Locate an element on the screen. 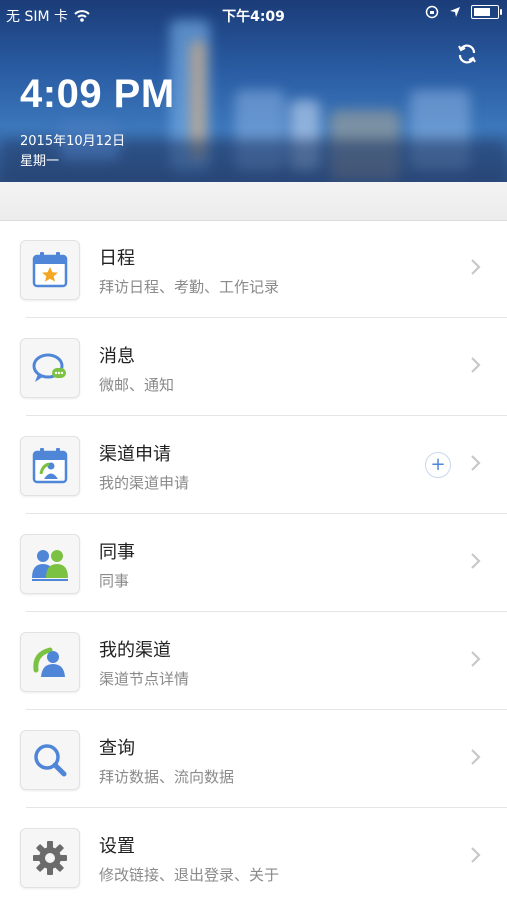  gear-icon is located at coordinates (50, 858).